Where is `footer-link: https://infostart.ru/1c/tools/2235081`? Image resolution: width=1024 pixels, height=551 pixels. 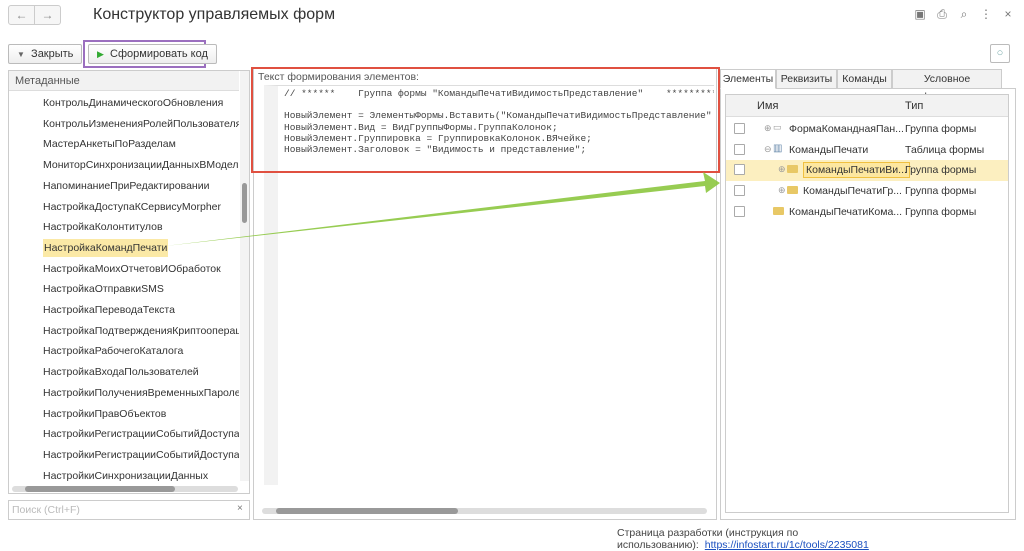 footer-link: https://infostart.ru/1c/tools/2235081 is located at coordinates (787, 545).